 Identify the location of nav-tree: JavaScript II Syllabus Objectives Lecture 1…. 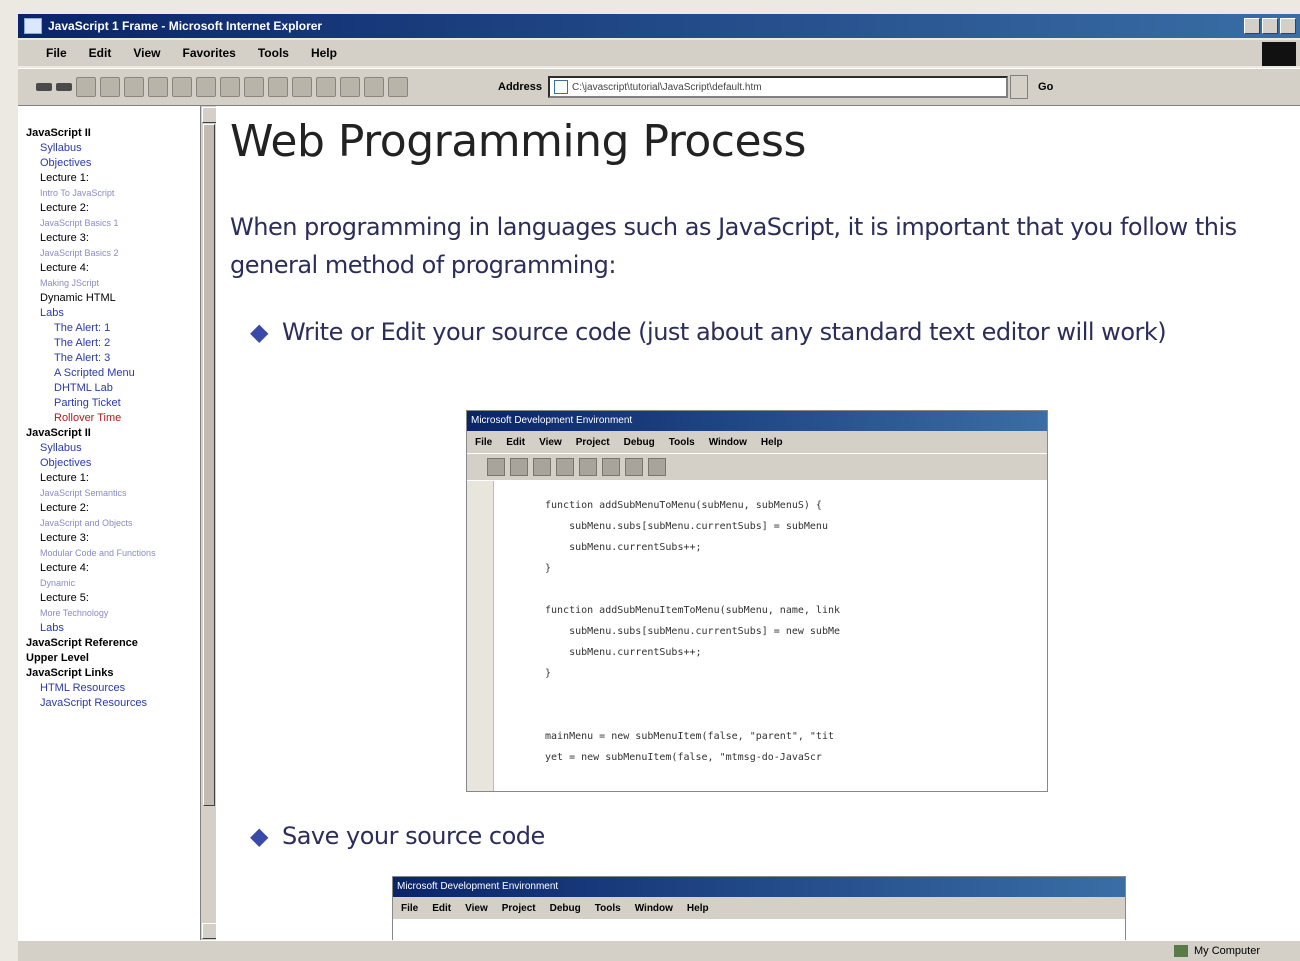
(109, 408).